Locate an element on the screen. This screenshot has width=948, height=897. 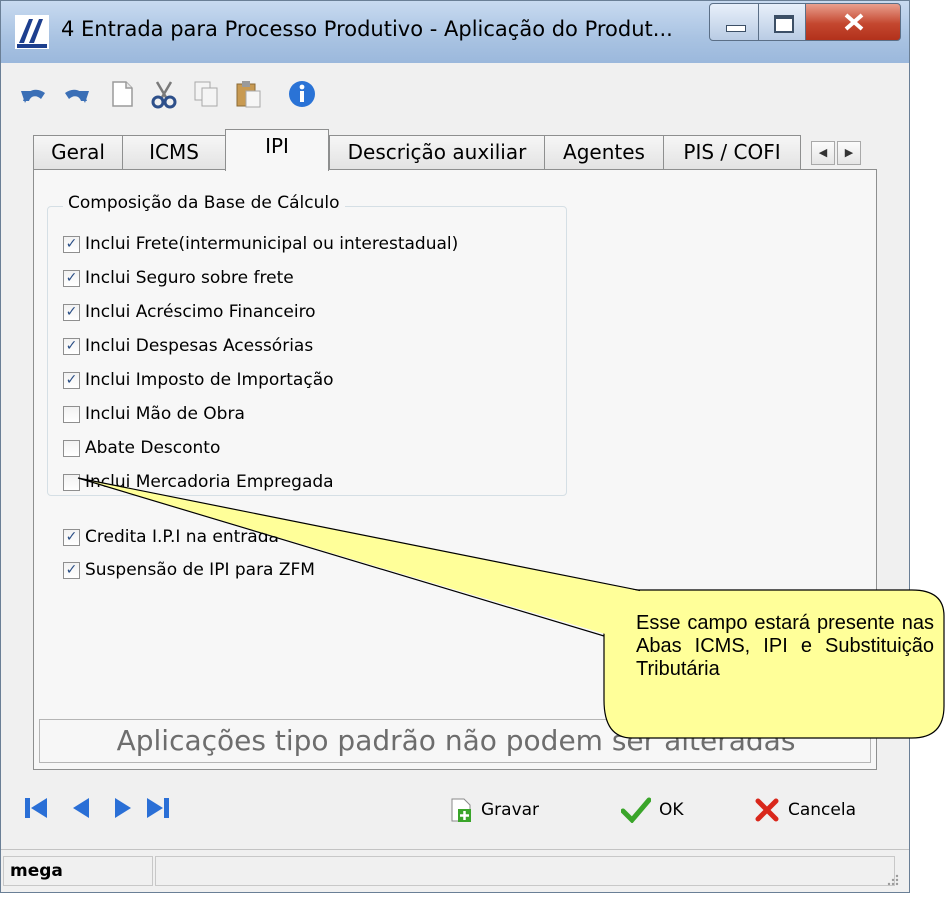
tab-icms: ICMS is located at coordinates (174, 152).